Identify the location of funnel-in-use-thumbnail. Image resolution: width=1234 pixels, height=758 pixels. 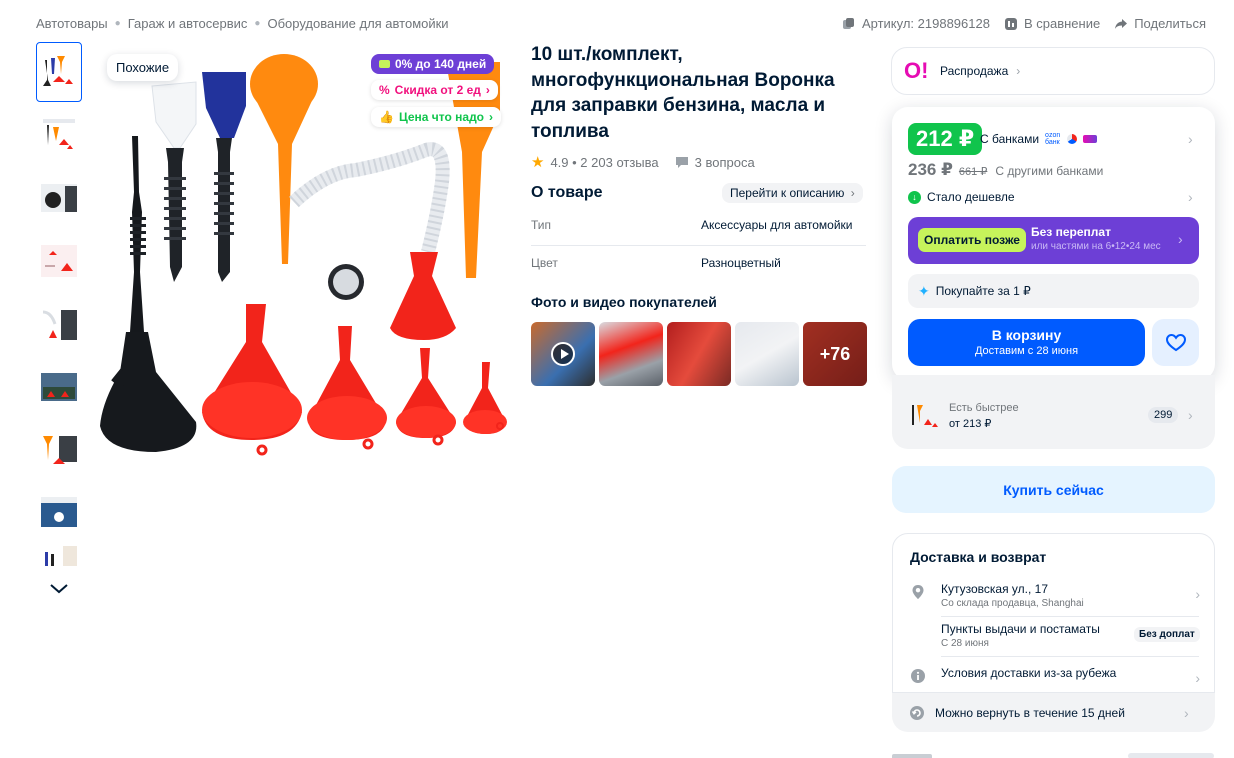
(59, 198).